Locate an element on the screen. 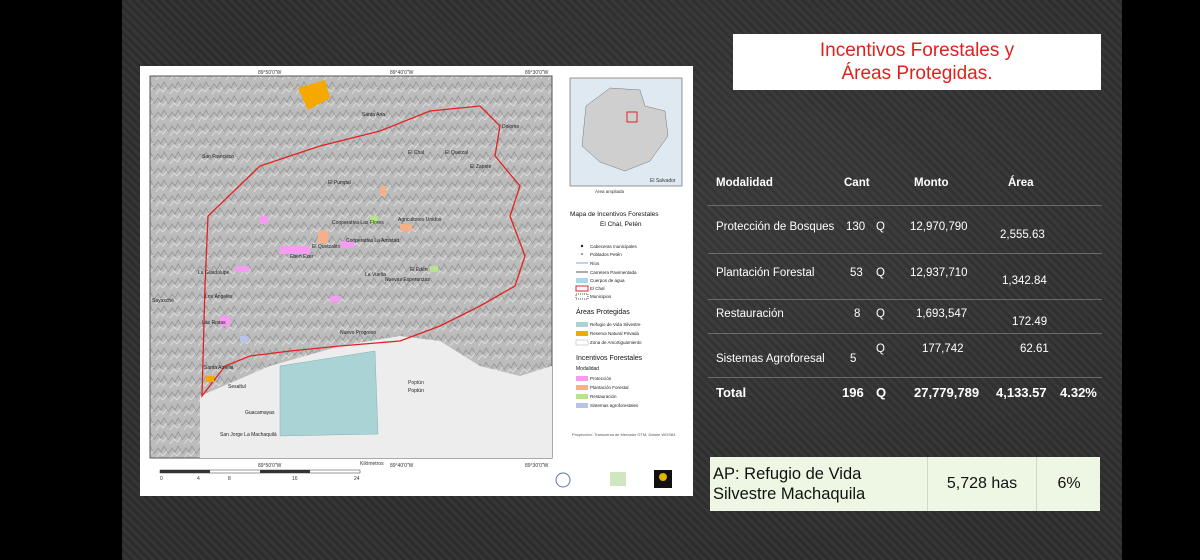  place-label: El Quetzalito is located at coordinates (326, 247).